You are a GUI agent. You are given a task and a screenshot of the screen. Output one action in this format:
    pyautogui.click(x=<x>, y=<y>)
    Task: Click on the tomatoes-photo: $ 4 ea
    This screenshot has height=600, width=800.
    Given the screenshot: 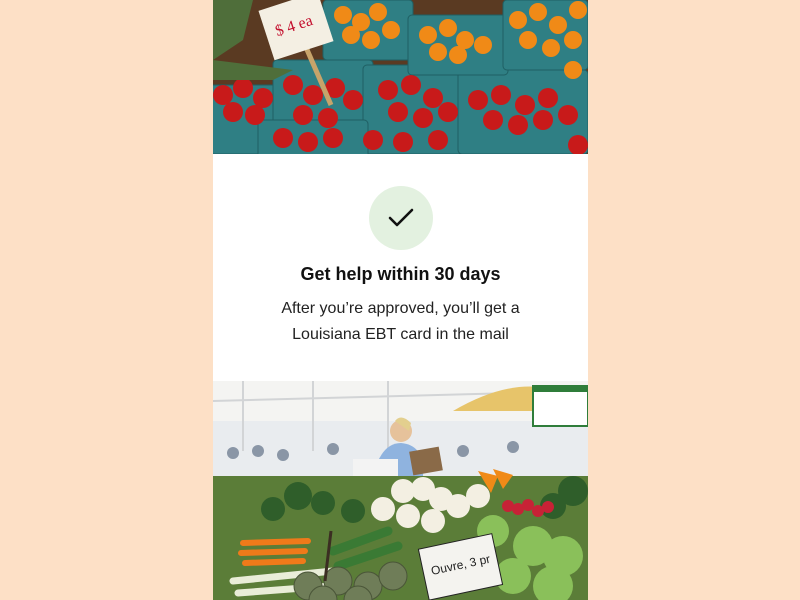 What is the action you would take?
    pyautogui.click(x=400, y=77)
    